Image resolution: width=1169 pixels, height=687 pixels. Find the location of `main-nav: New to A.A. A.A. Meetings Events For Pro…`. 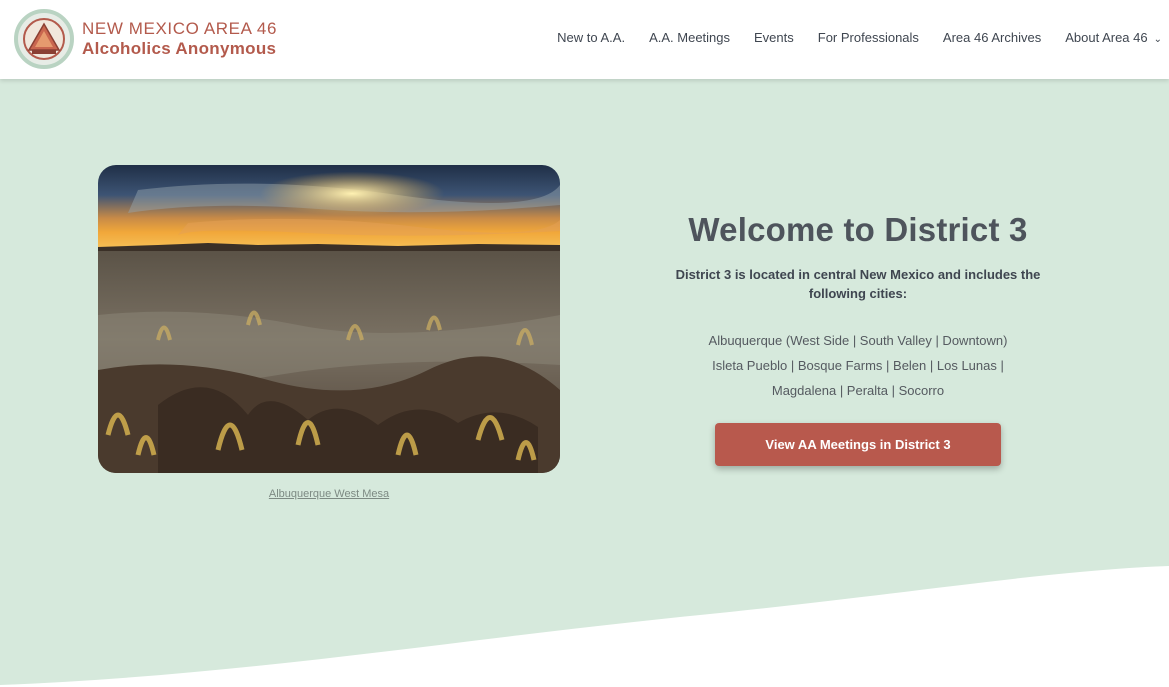

main-nav: New to A.A. A.A. Meetings Events For Pro… is located at coordinates (847, 37).